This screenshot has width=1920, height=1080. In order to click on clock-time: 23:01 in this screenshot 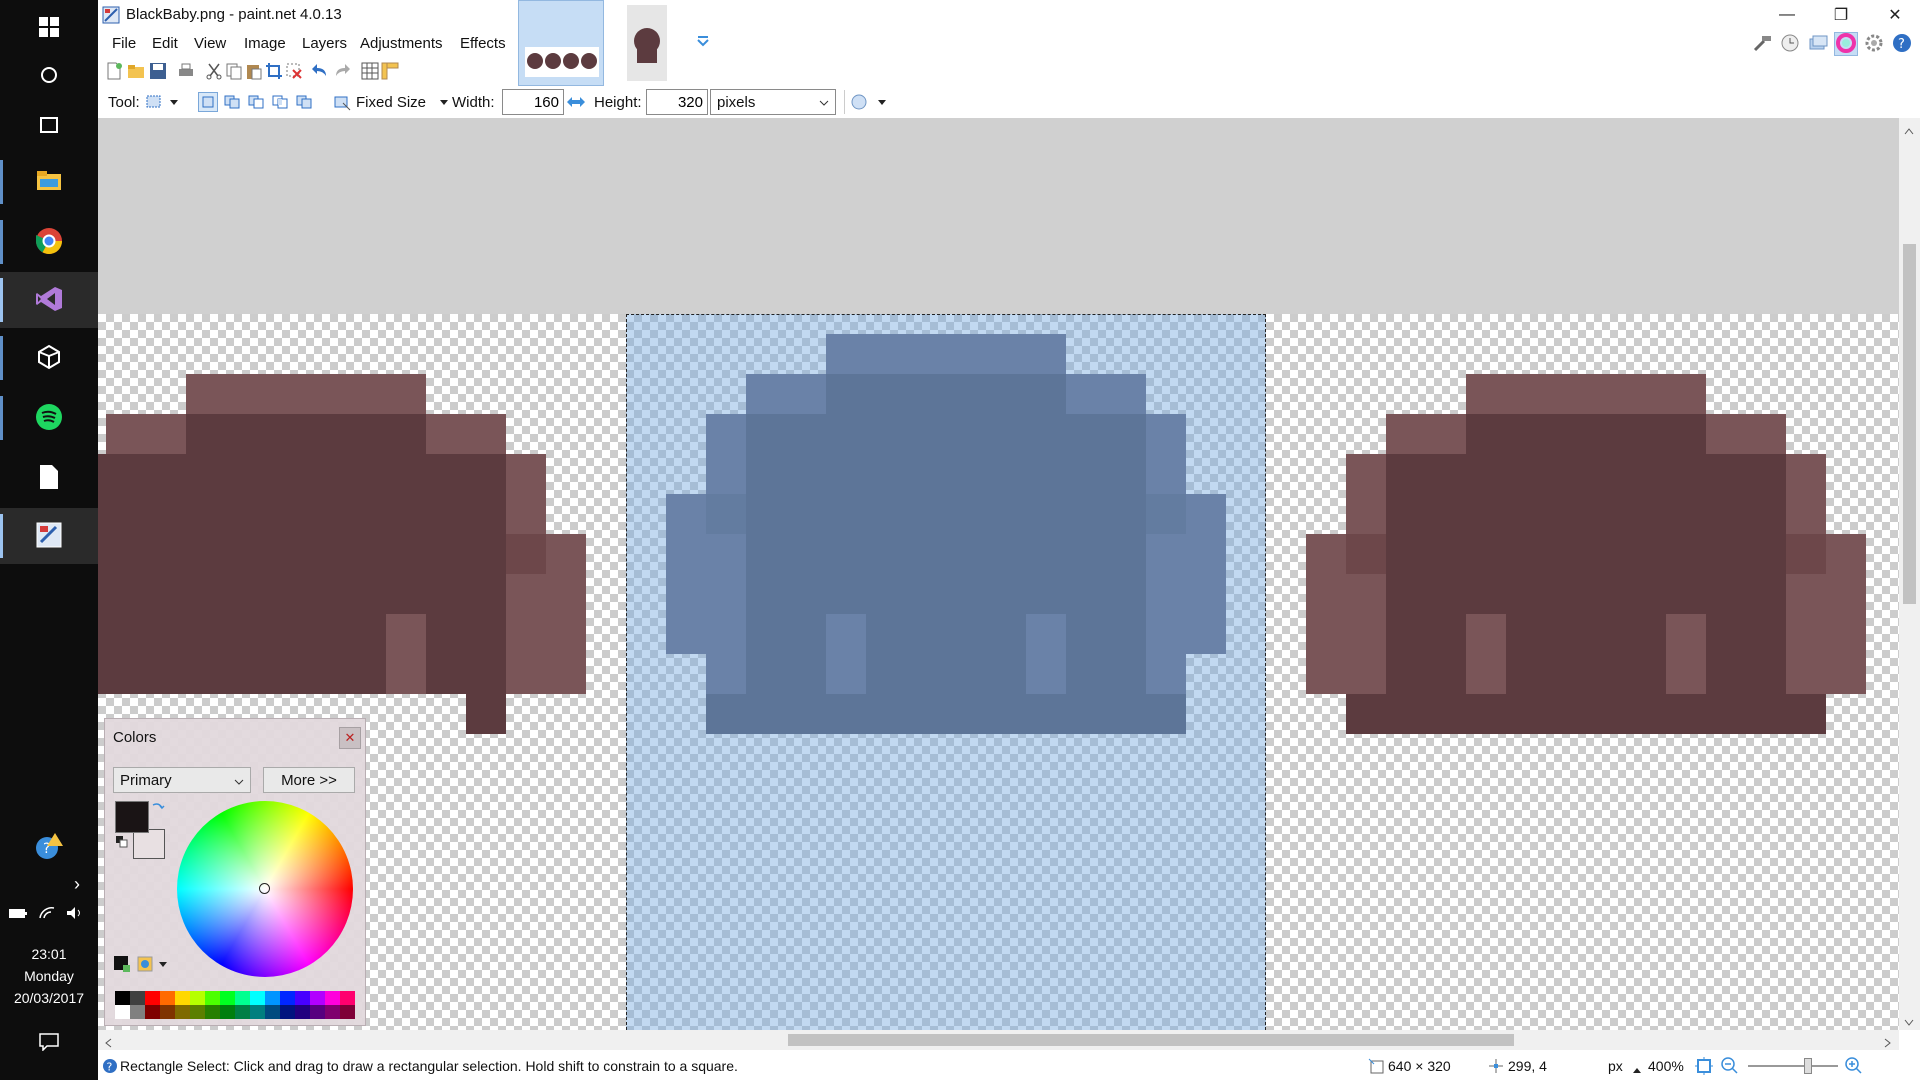, I will do `click(49, 954)`.